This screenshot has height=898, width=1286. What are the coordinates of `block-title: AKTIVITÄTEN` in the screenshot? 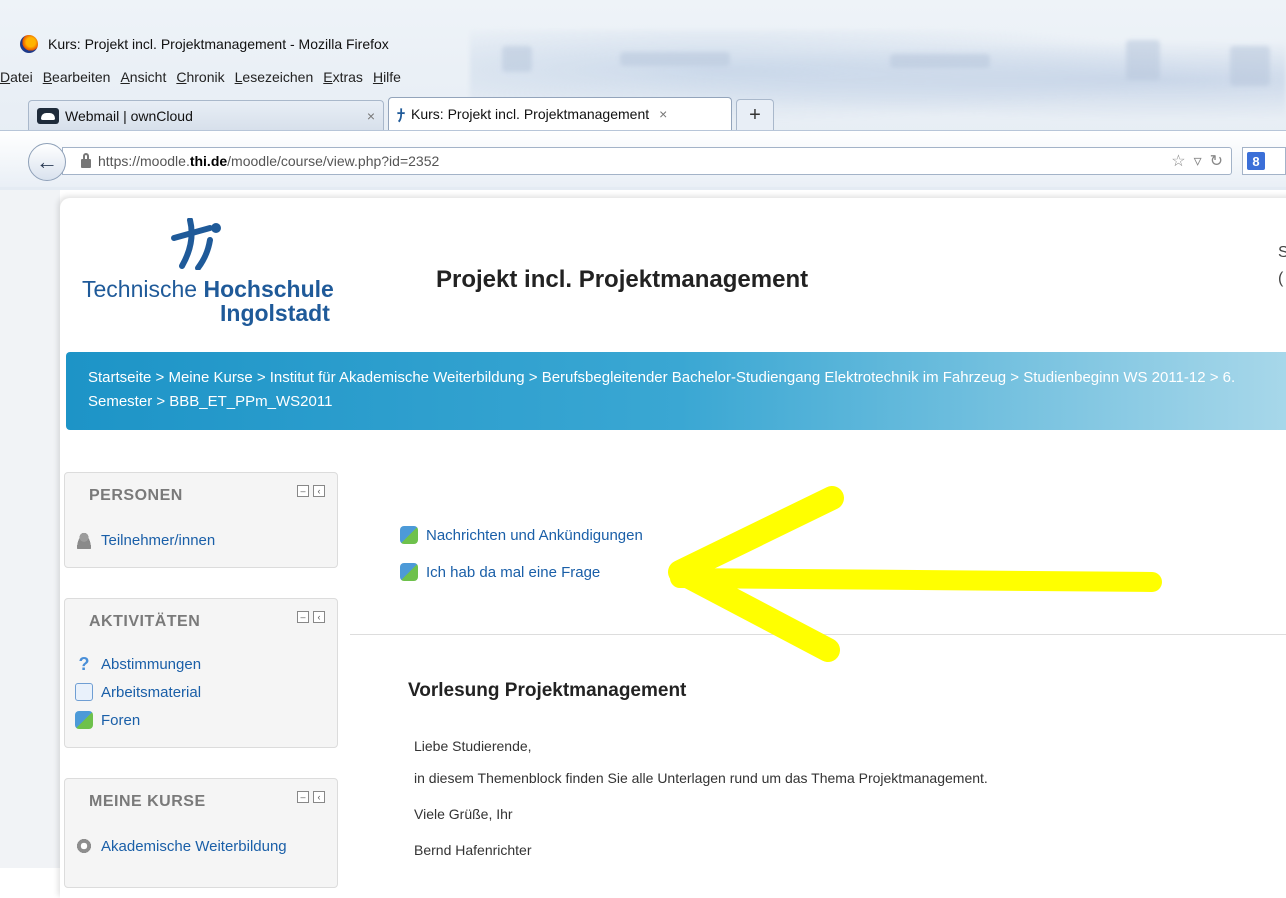 It's located at (145, 621).